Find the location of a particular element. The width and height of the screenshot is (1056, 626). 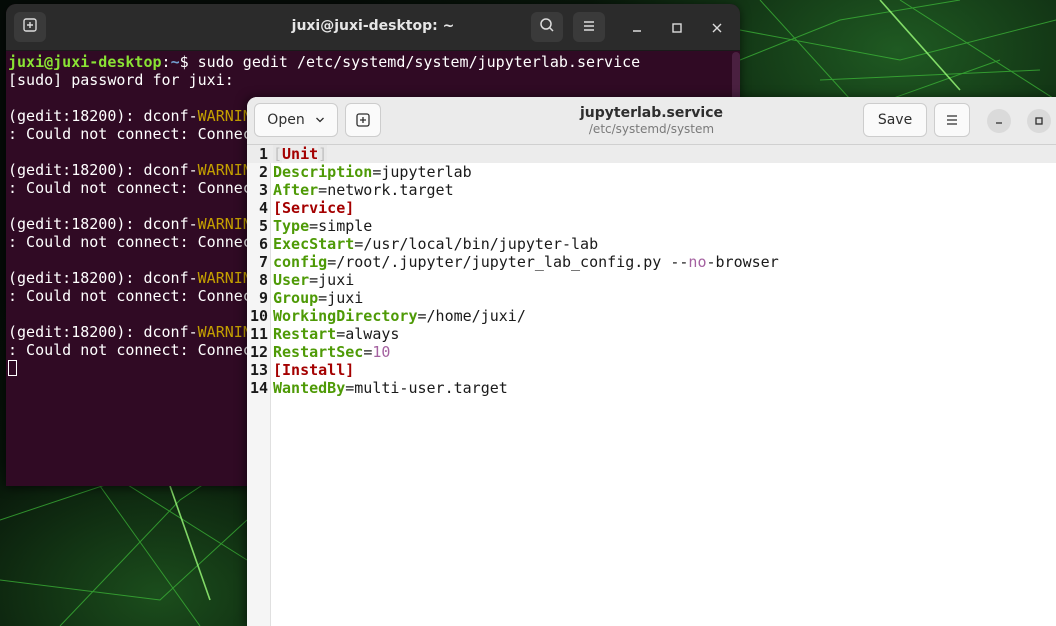

terminal-close-button is located at coordinates (717, 28).